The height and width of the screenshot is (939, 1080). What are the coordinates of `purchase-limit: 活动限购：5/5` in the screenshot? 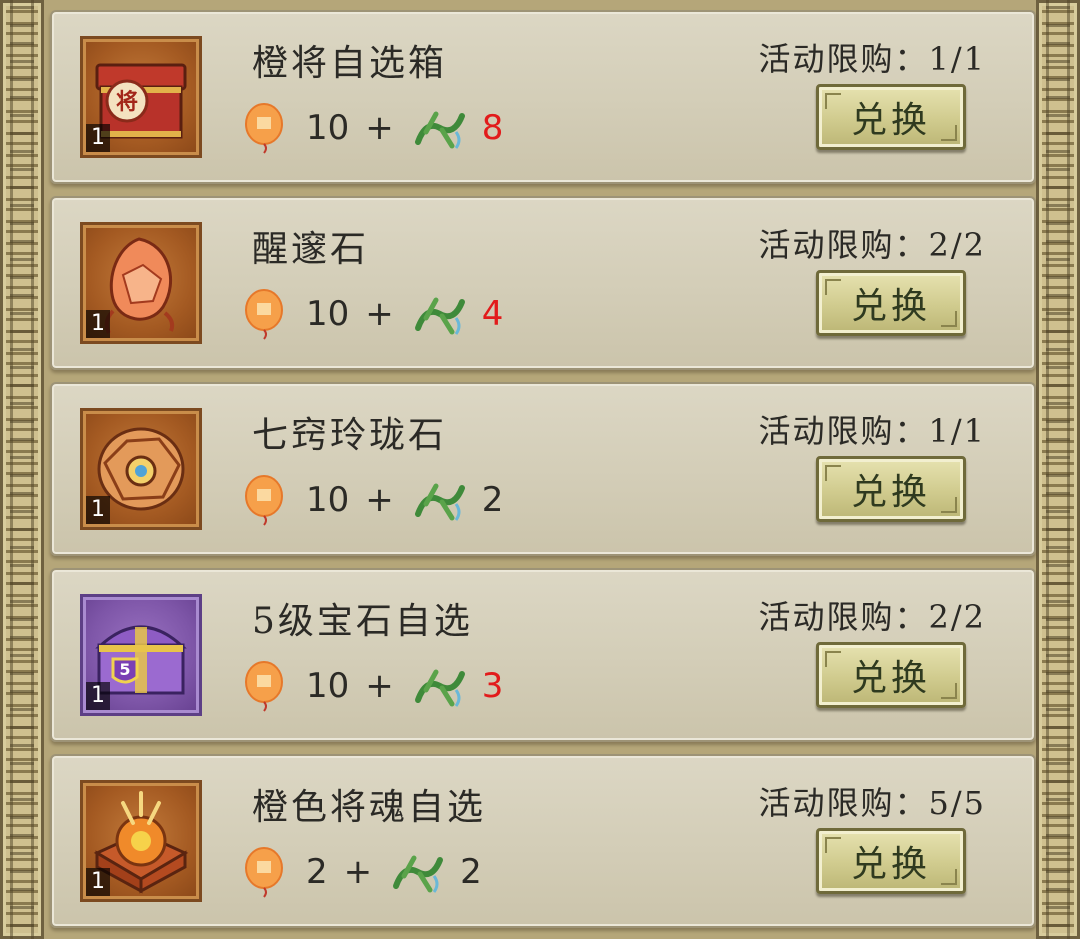 It's located at (872, 803).